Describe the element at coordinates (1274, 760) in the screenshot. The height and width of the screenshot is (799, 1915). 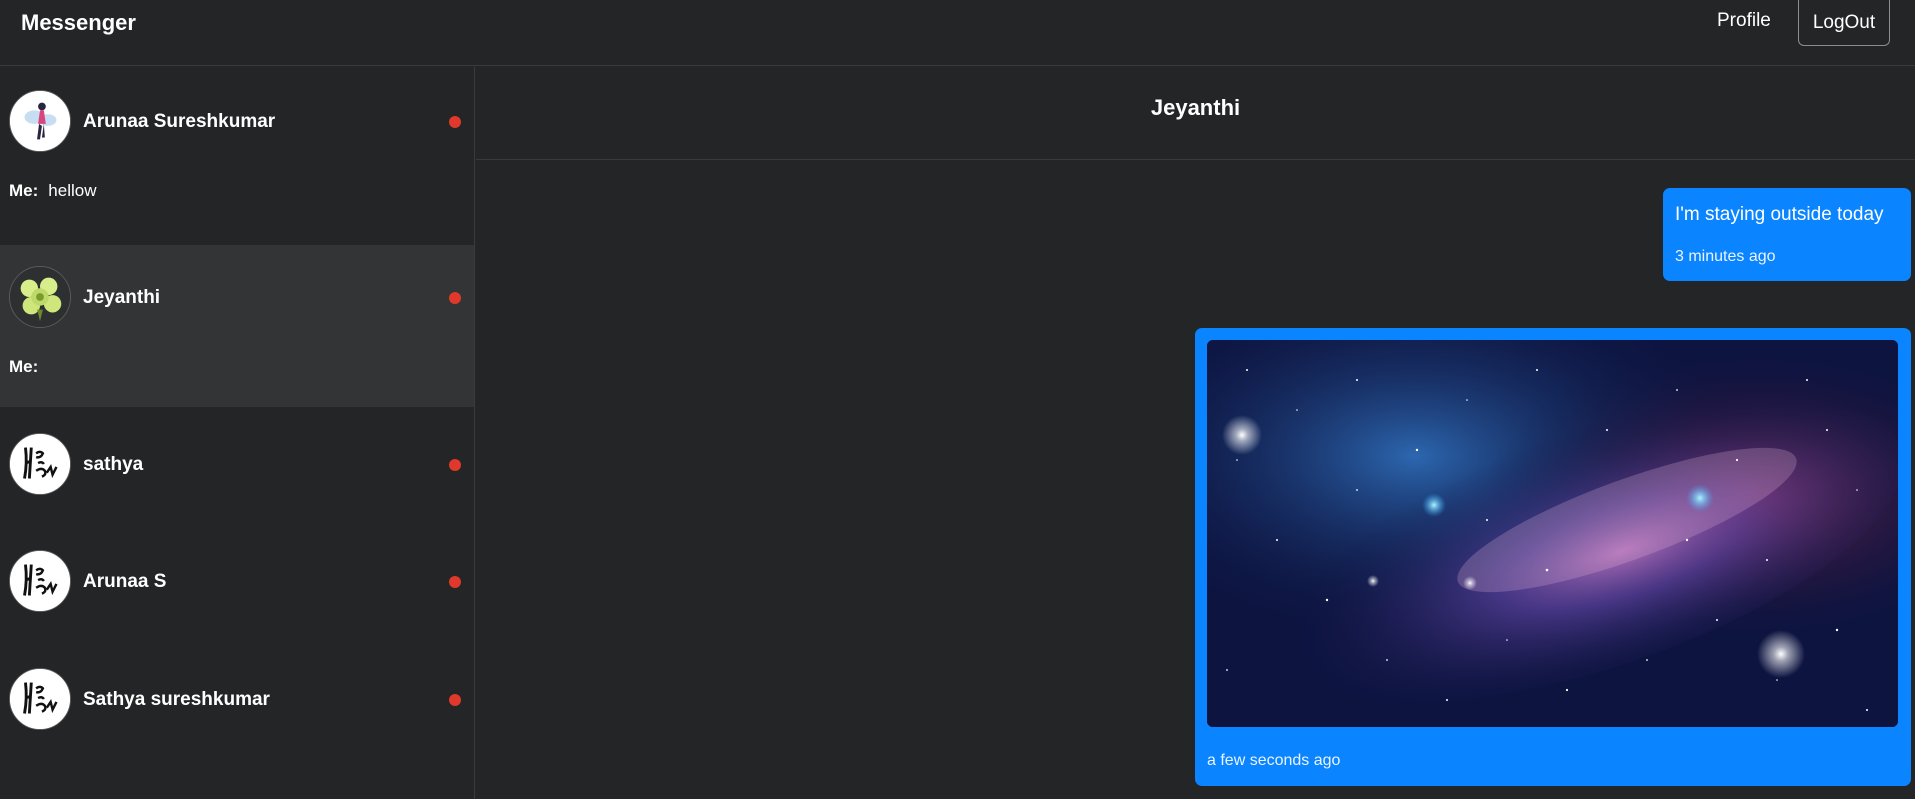
I see `message-timestamp: a few seconds ago` at that location.